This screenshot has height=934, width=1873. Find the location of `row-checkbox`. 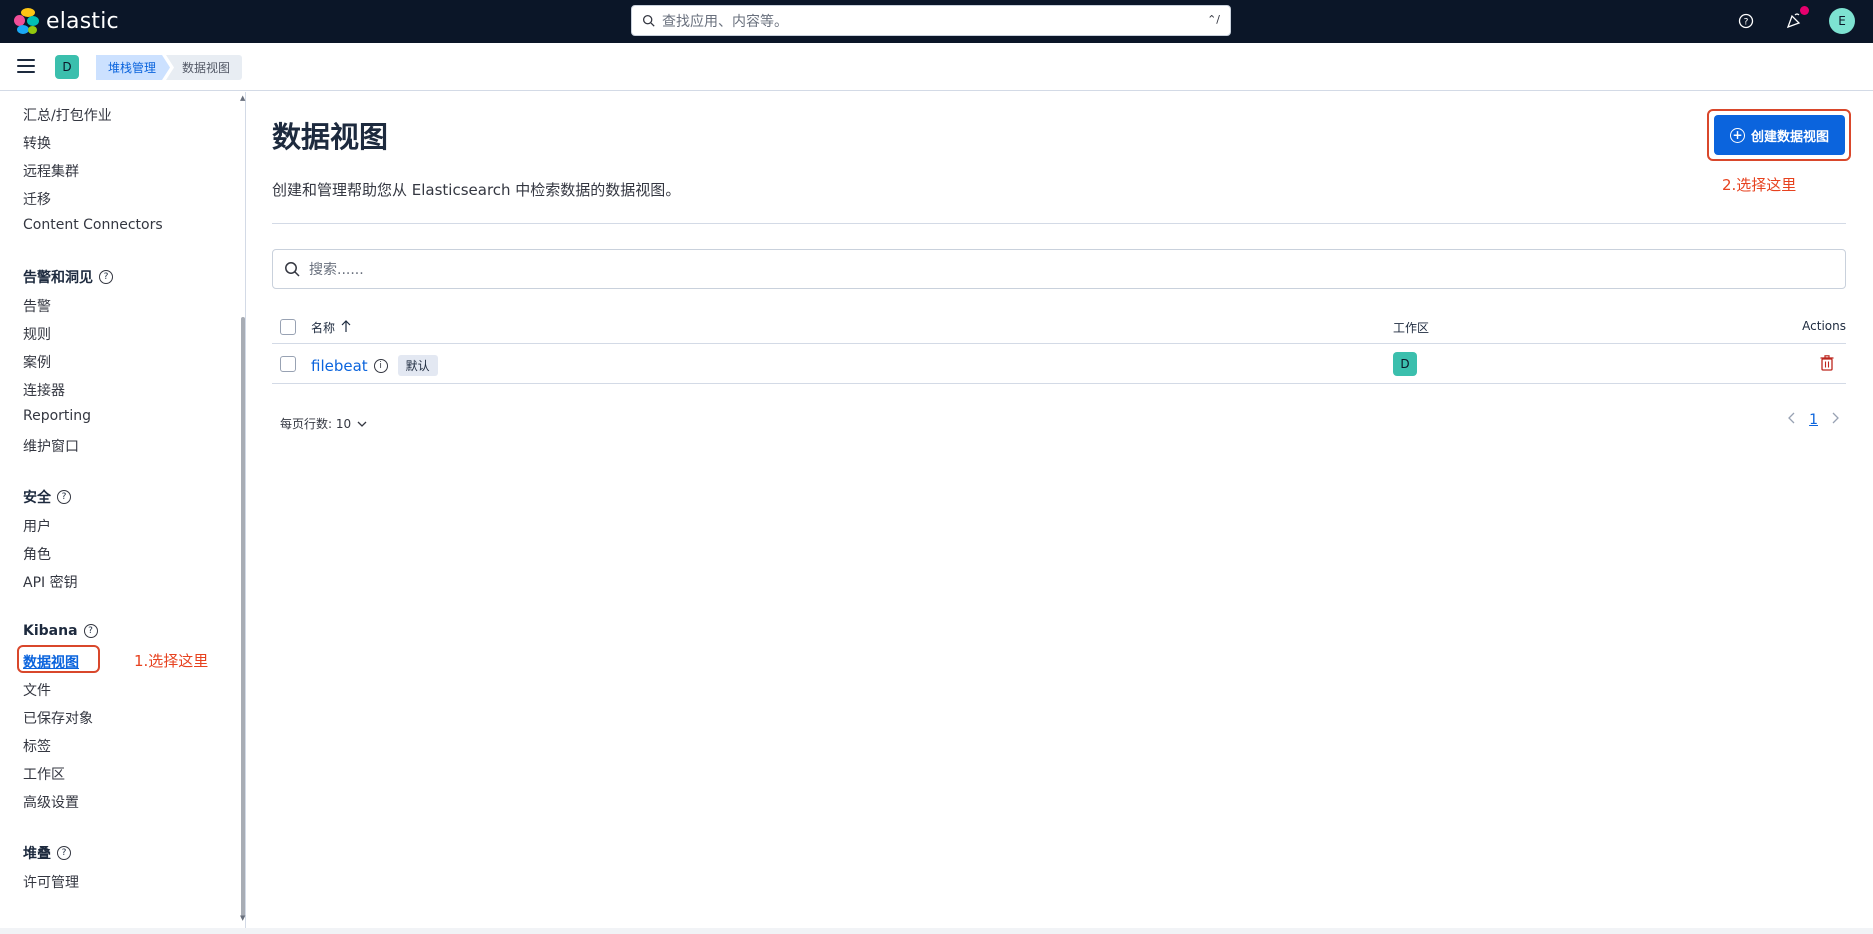

row-checkbox is located at coordinates (288, 364).